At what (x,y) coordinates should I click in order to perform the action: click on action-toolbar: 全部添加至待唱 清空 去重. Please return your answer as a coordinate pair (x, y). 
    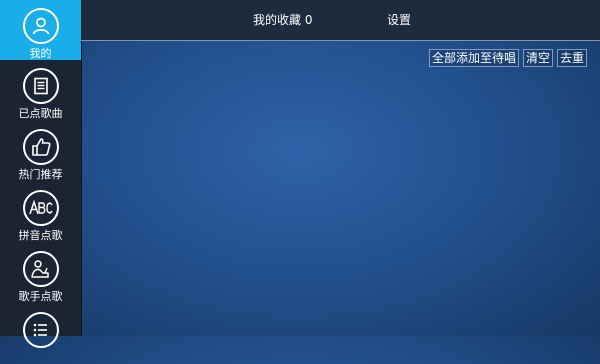
    Looking at the image, I should click on (507, 58).